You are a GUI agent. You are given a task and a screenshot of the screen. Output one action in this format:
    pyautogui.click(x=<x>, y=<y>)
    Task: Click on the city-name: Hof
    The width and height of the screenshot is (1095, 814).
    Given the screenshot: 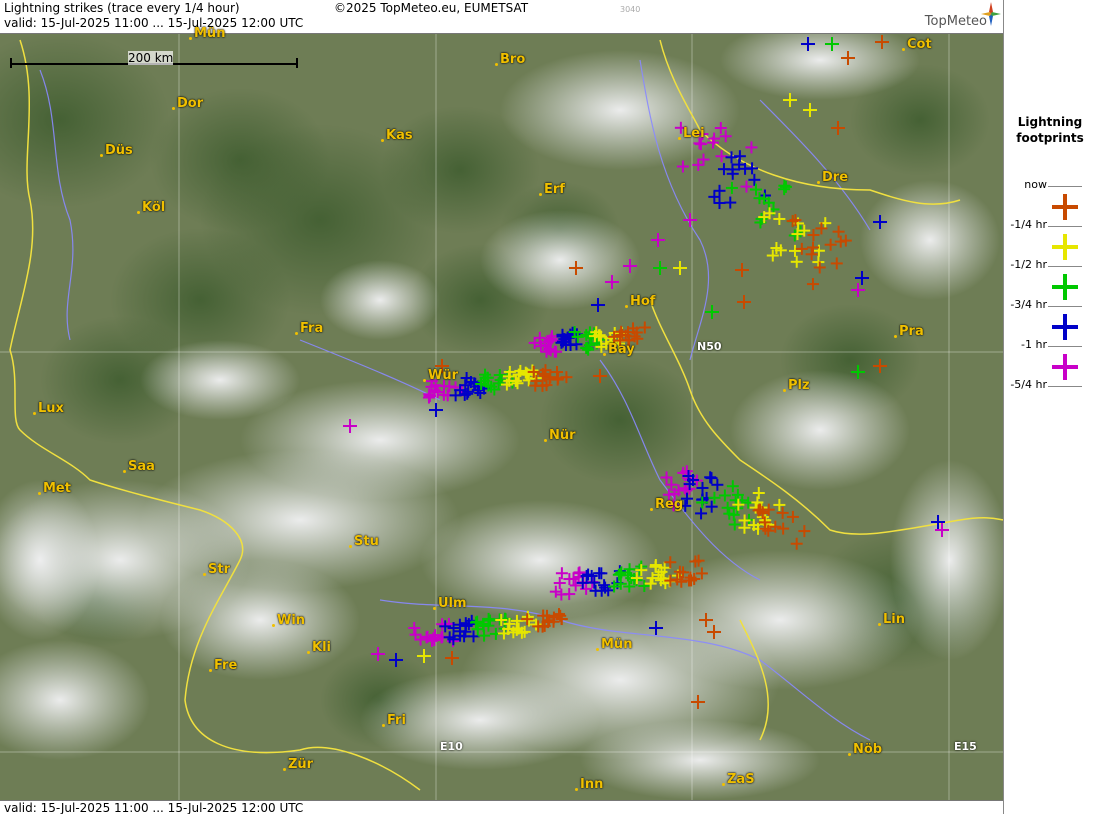 What is the action you would take?
    pyautogui.click(x=643, y=301)
    